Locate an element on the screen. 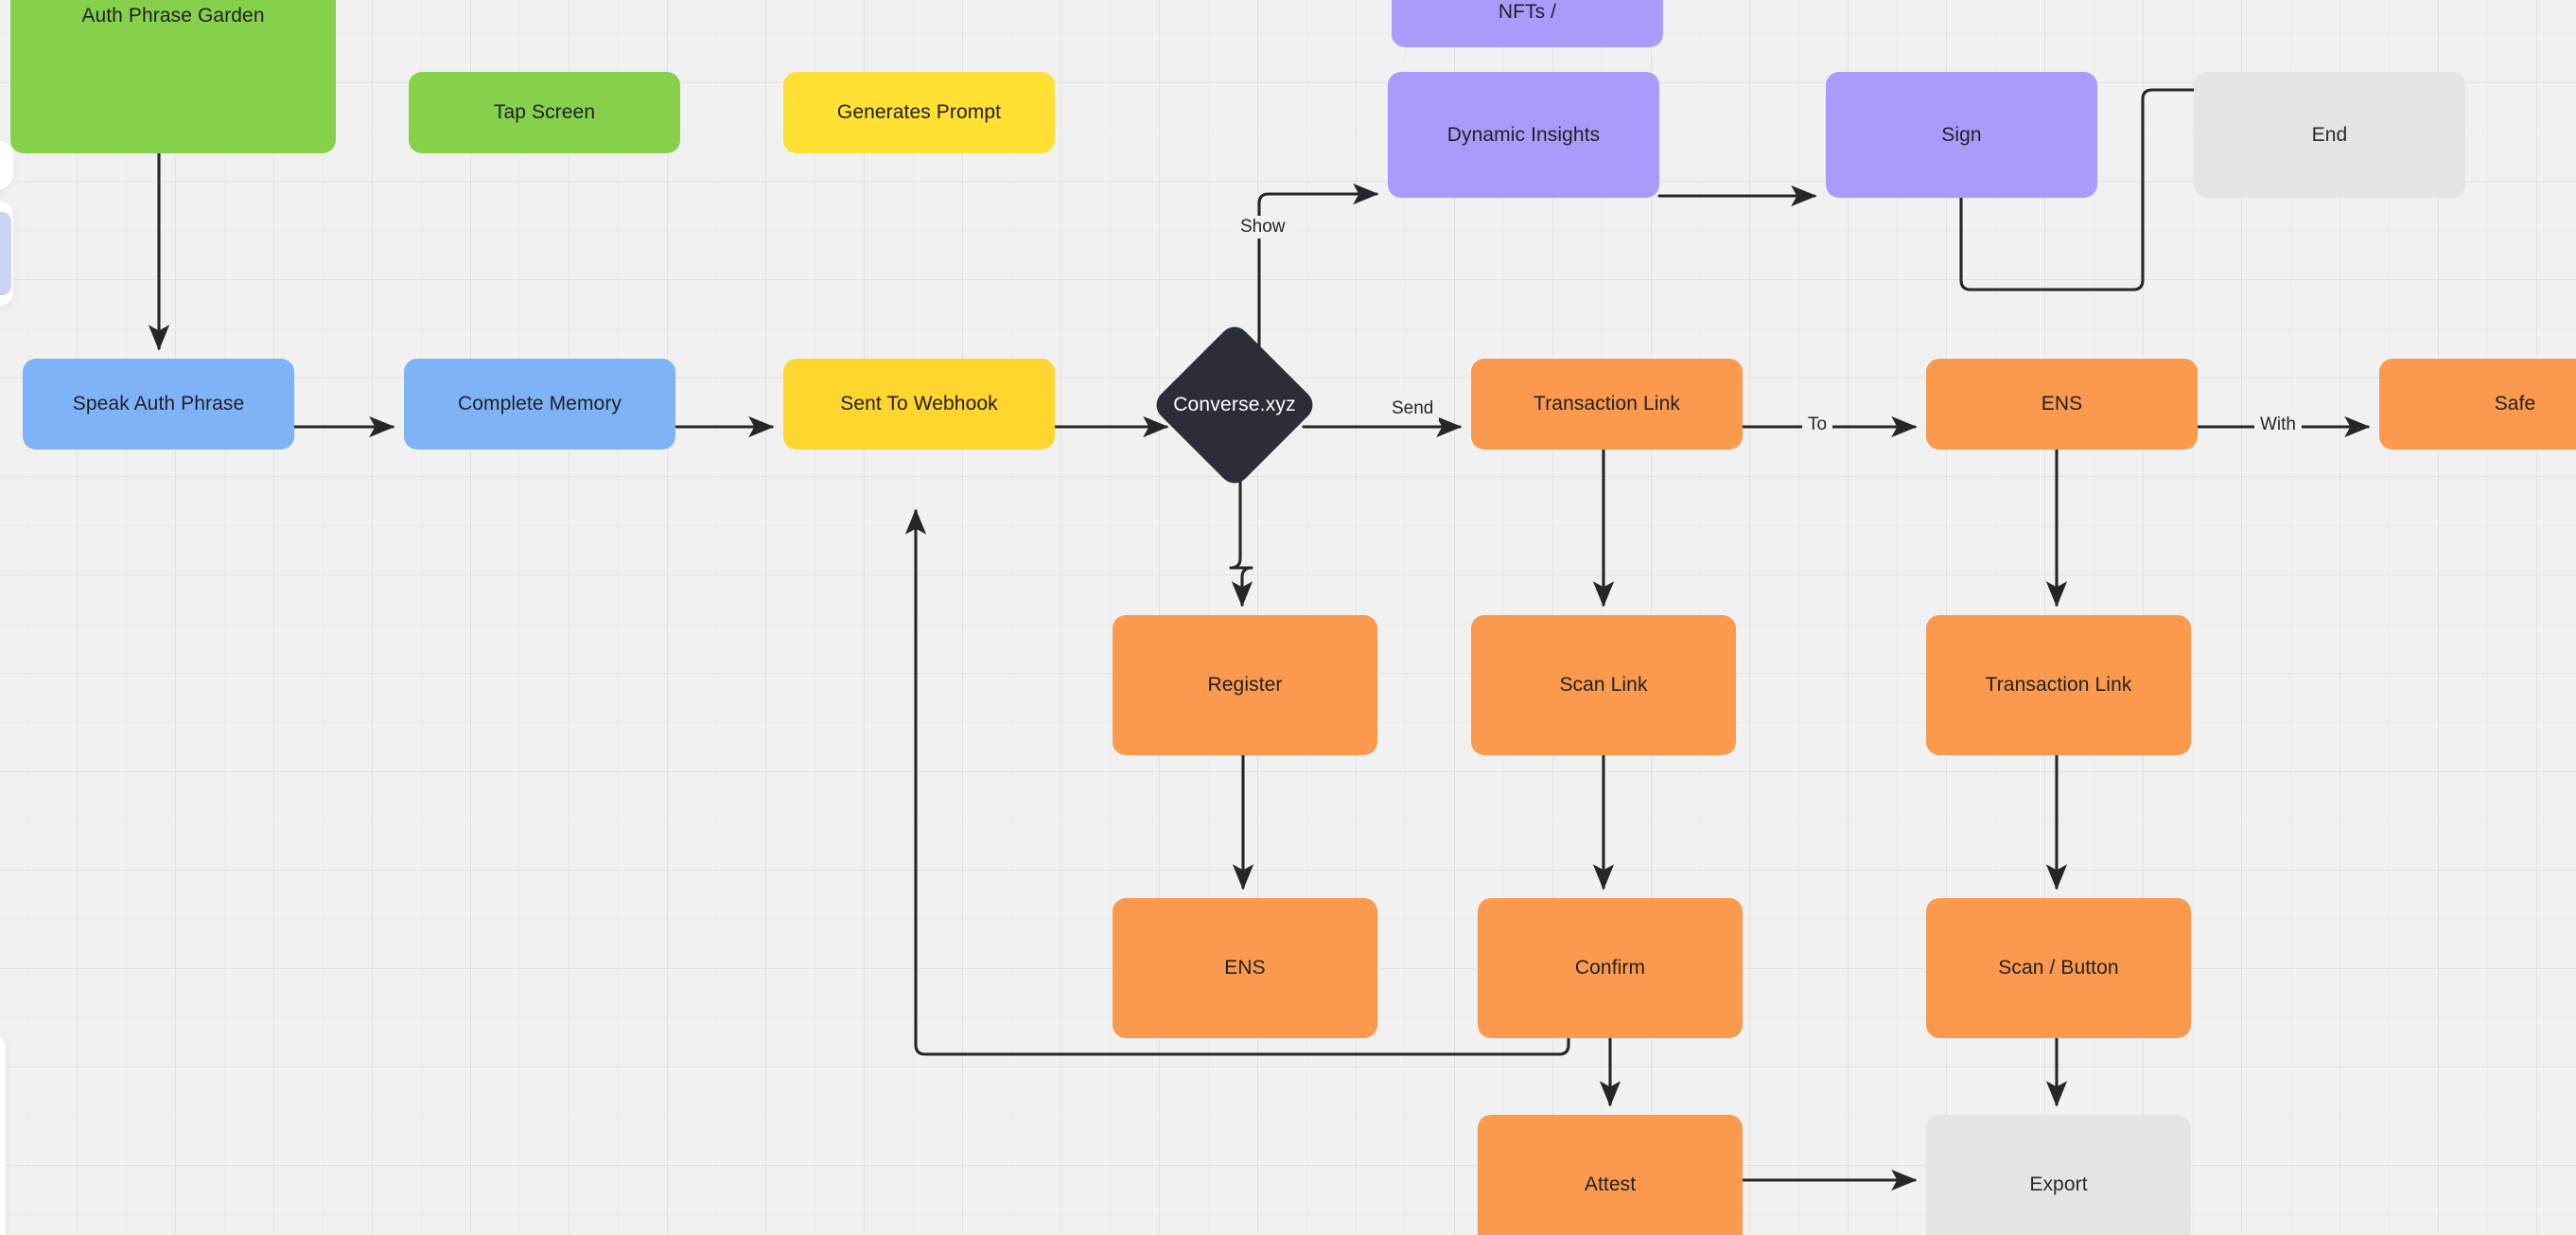  node-transaction-link-2: Transaction Link is located at coordinates (2058, 685).